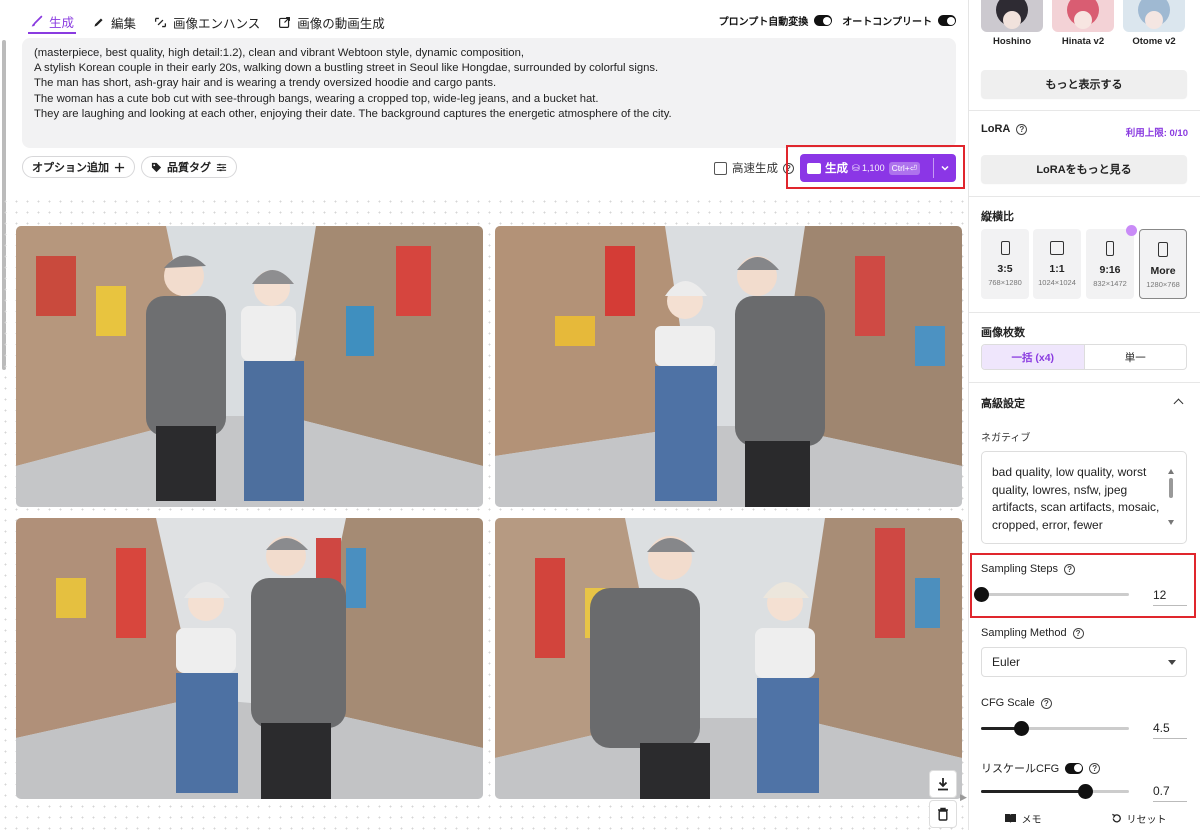 This screenshot has width=1200, height=830. Describe the element at coordinates (1171, 497) in the screenshot. I see `textarea-scrollbar` at that location.